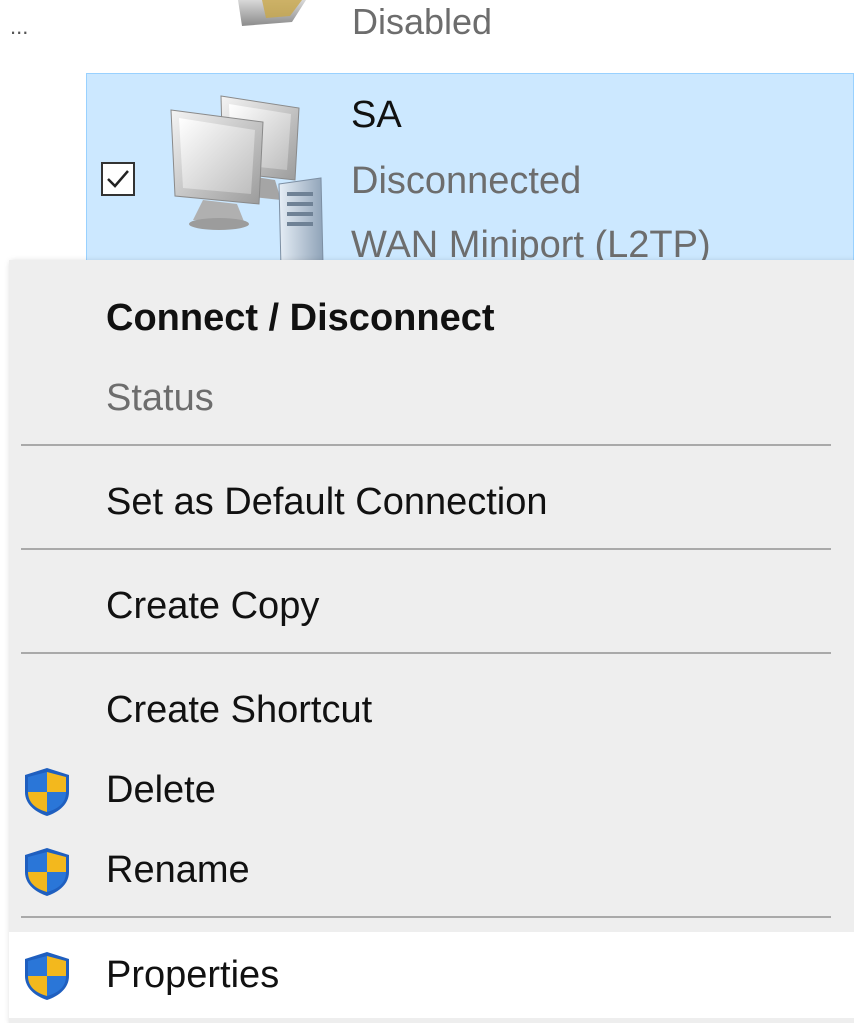 The image size is (854, 1023). What do you see at coordinates (431, 975) in the screenshot?
I see `menu-item-properties: Properties` at bounding box center [431, 975].